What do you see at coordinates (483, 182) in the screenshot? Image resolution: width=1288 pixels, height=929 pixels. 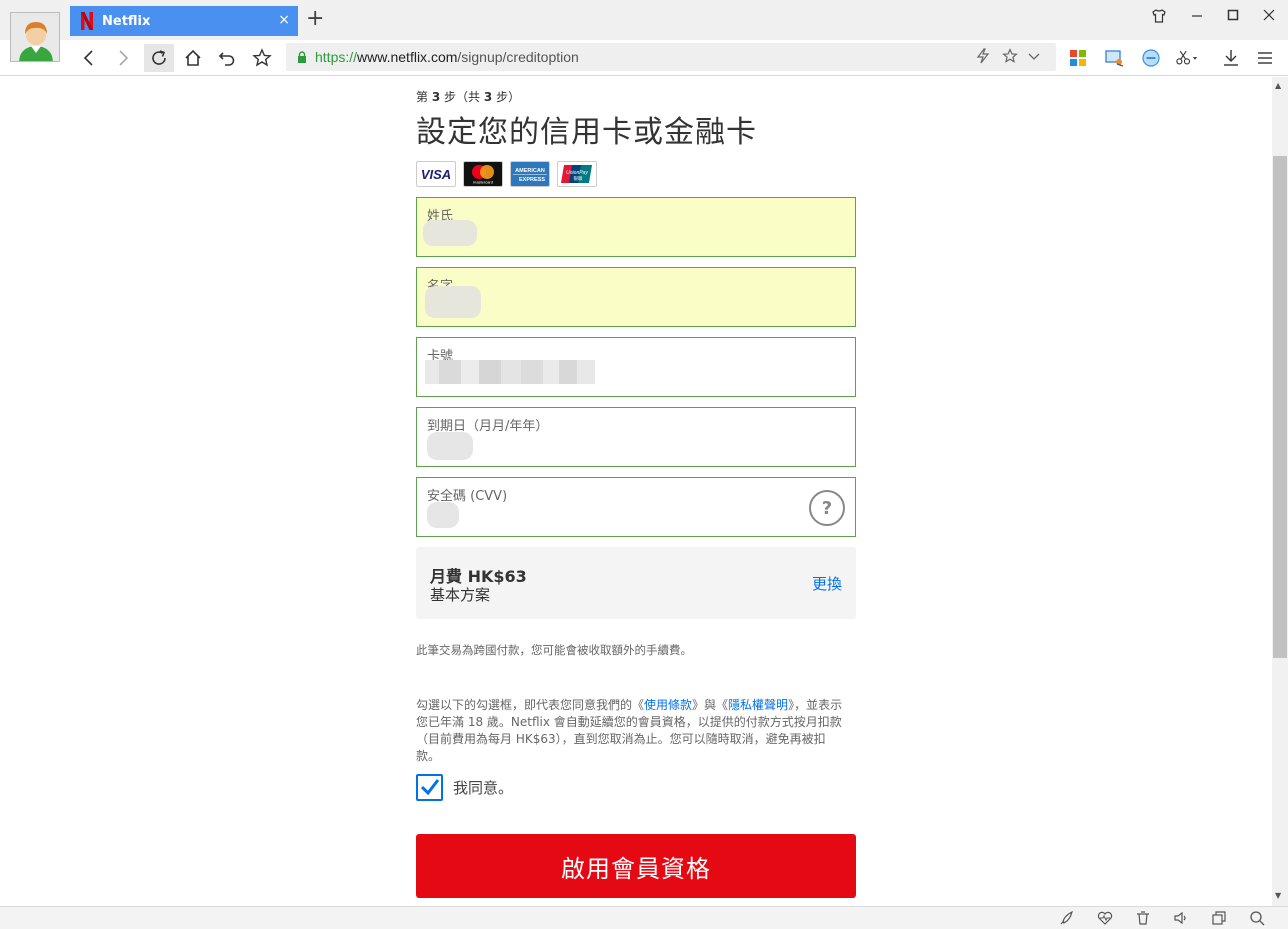 I see `svg-text: mastercard` at bounding box center [483, 182].